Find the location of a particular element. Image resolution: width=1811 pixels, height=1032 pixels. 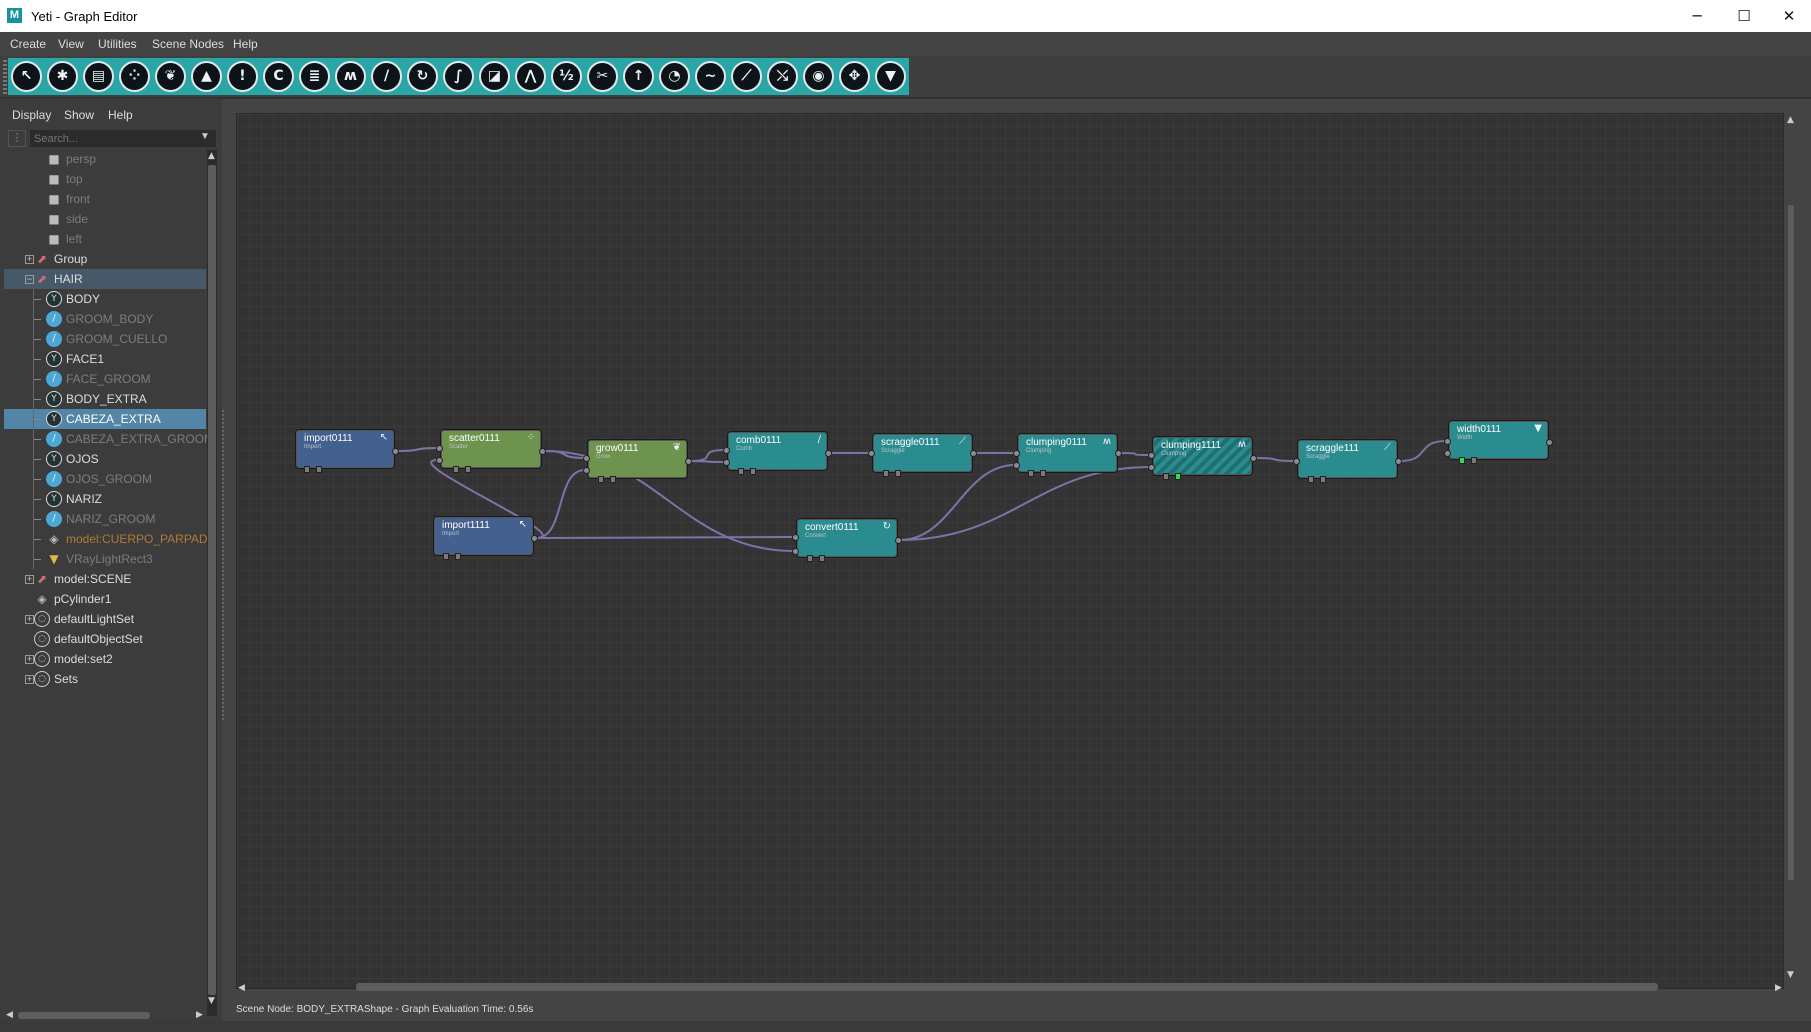

tree-item-cabeza-extra: Y CABEZA_EXTRA is located at coordinates (105, 419).